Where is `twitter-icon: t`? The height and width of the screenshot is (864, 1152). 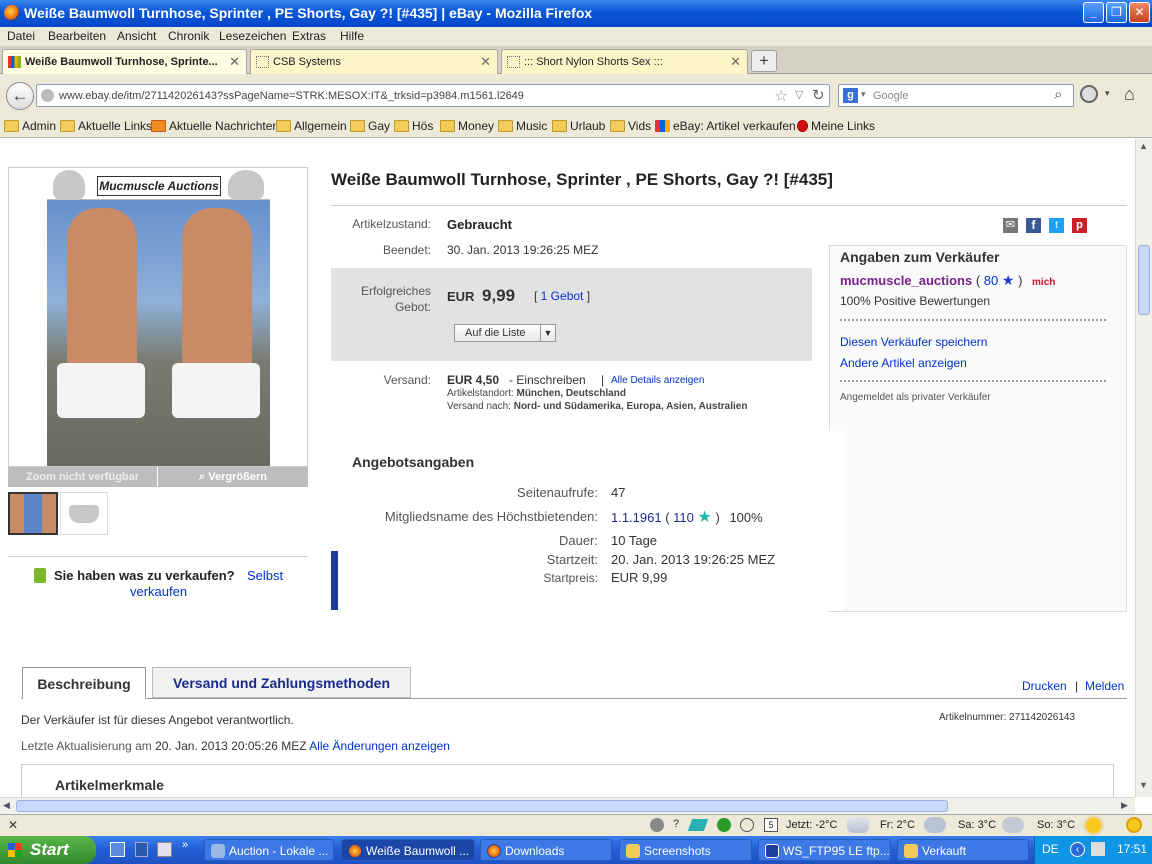 twitter-icon: t is located at coordinates (1056, 225).